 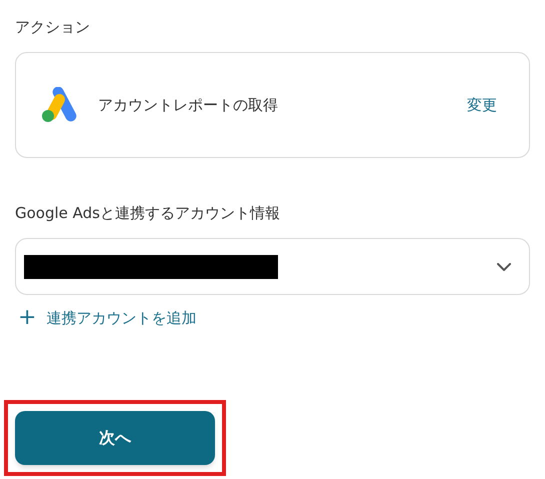 I want to click on action-name: アカウントレポートの取得, so click(x=188, y=105).